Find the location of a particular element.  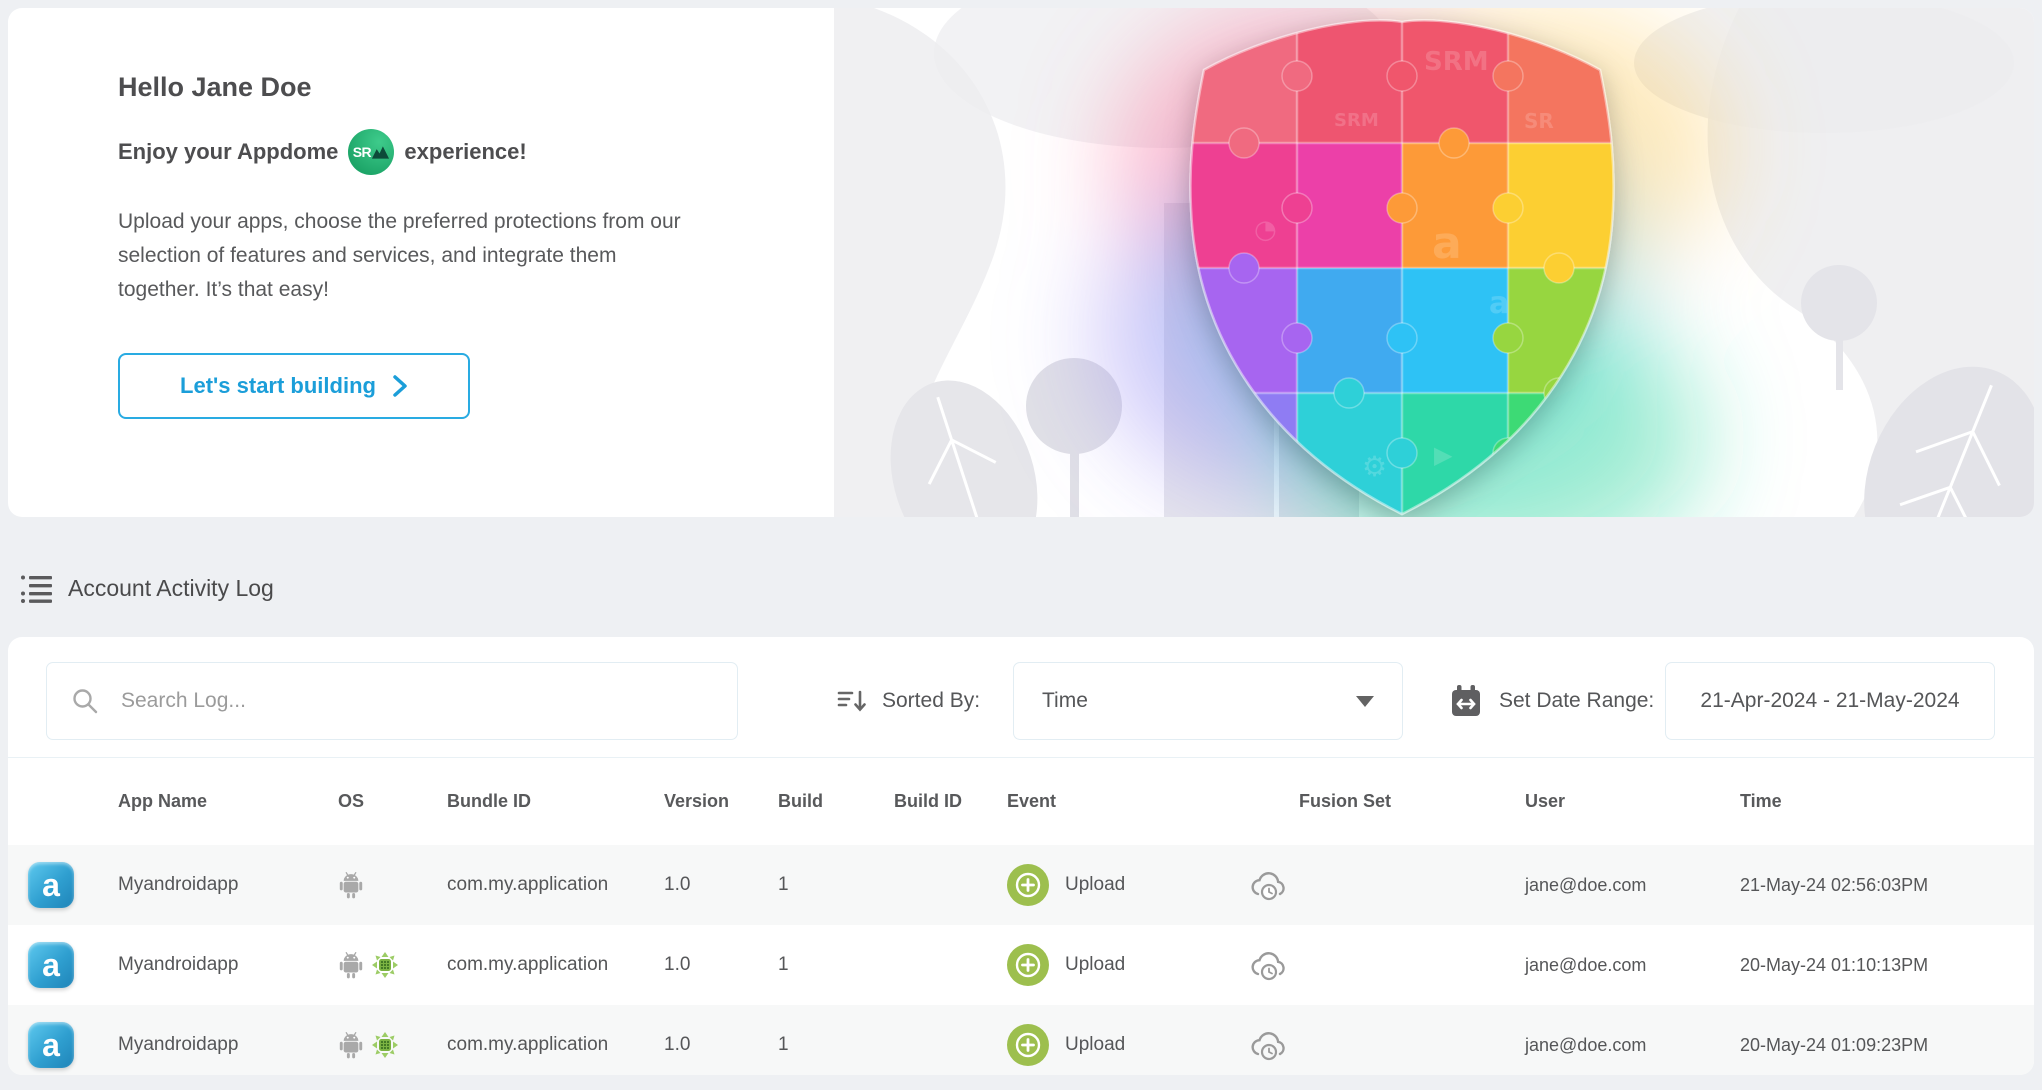

list-icon is located at coordinates (36, 589).